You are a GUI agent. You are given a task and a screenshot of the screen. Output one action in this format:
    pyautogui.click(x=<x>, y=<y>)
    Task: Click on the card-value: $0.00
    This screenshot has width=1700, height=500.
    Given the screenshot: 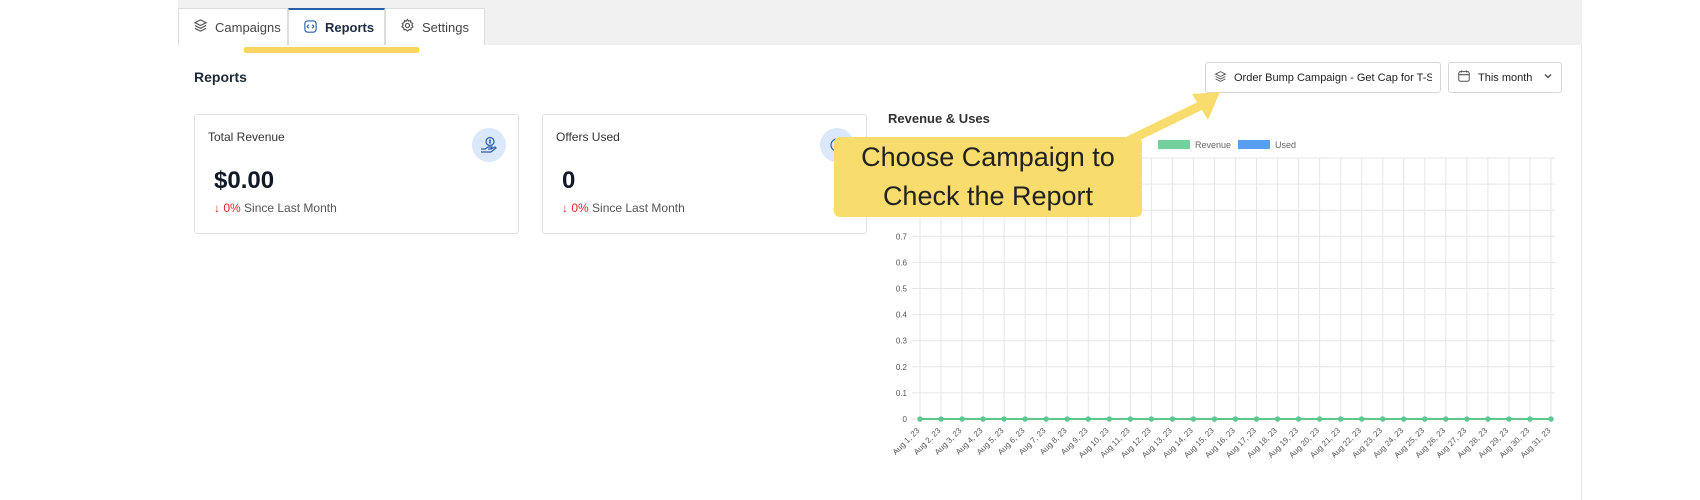 What is the action you would take?
    pyautogui.click(x=244, y=180)
    